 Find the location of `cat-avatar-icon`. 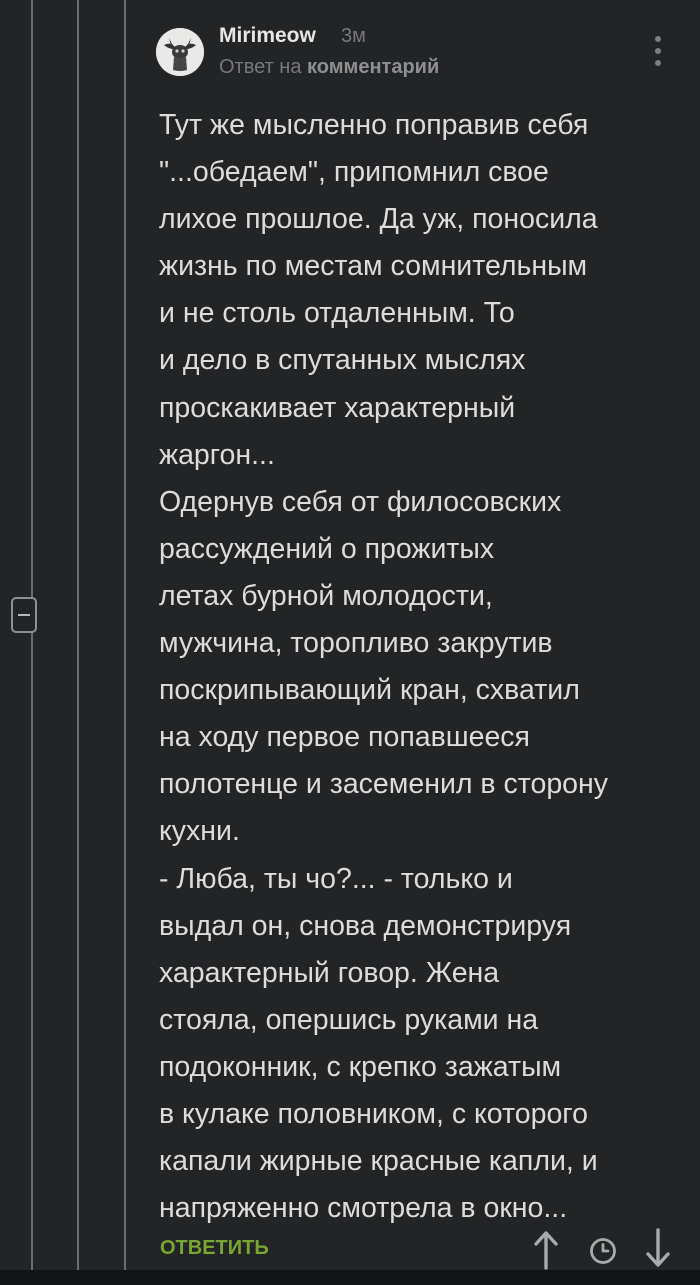

cat-avatar-icon is located at coordinates (180, 52).